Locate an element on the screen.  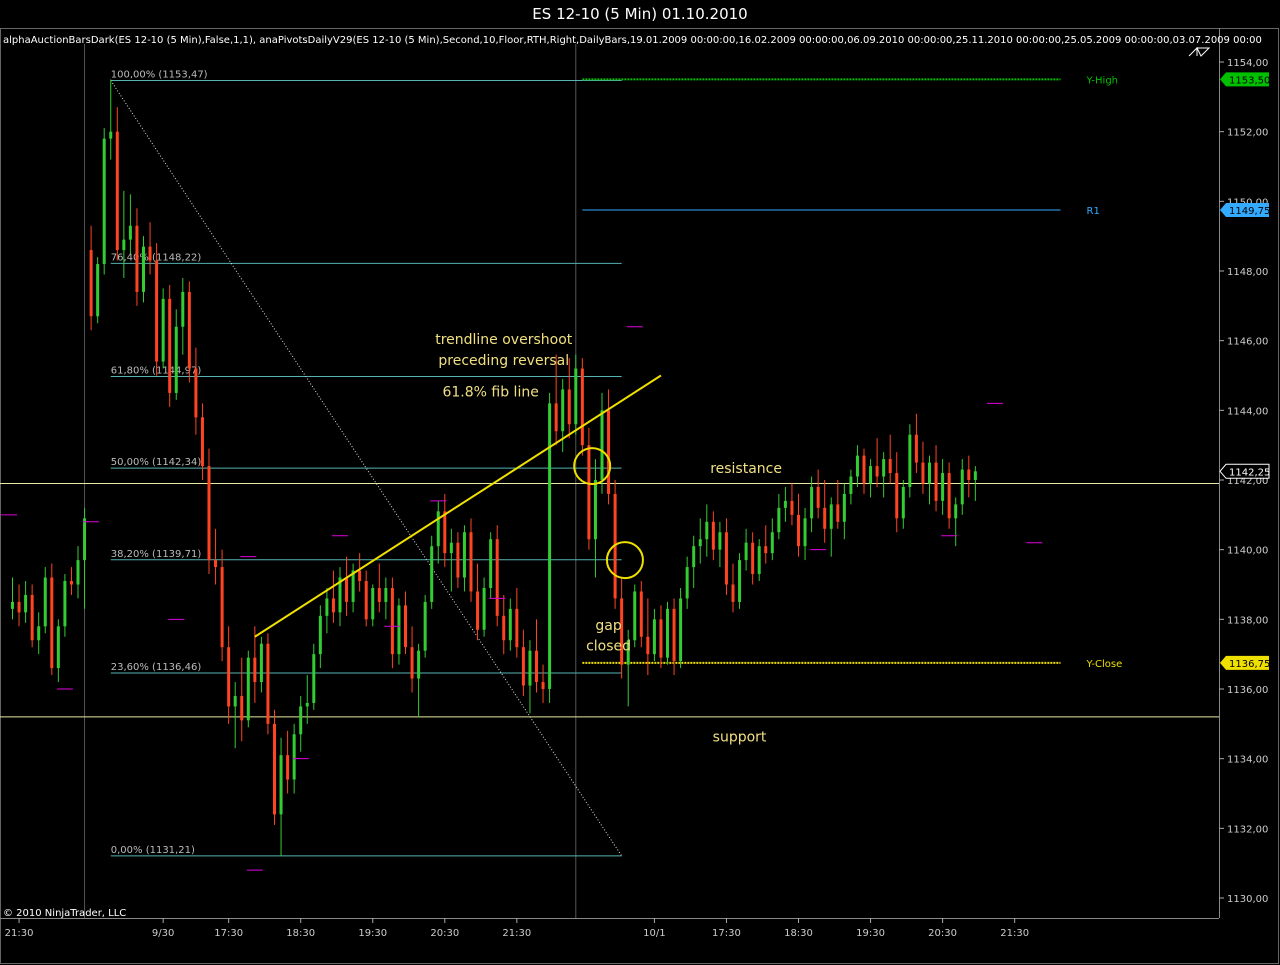
chart-annotation: resistance is located at coordinates (746, 469).